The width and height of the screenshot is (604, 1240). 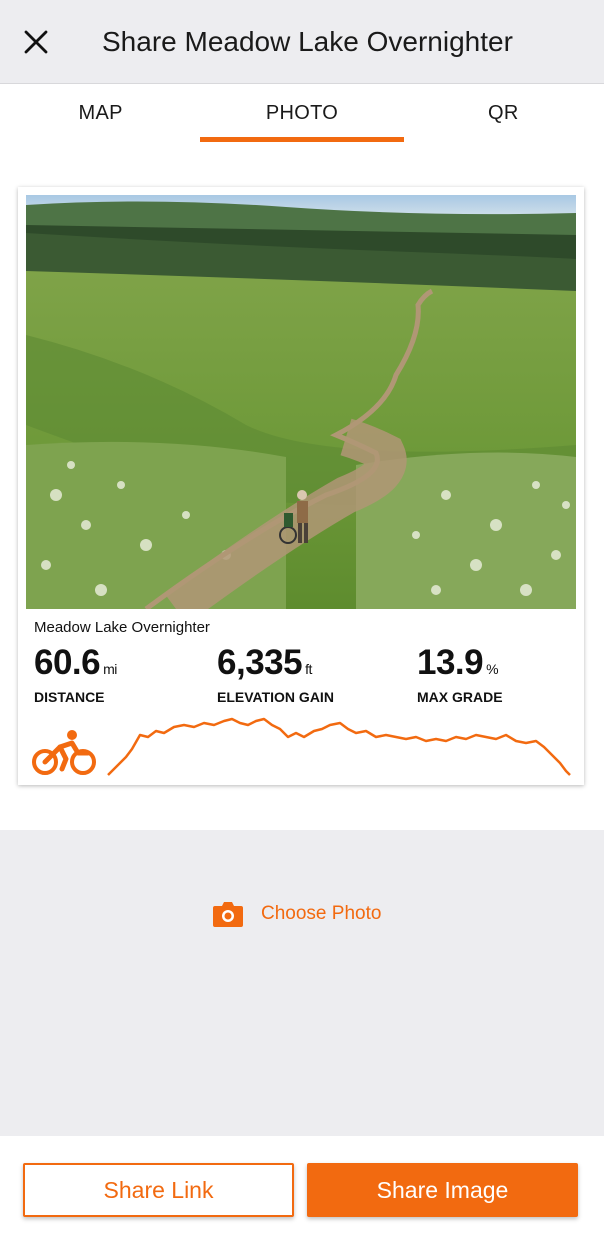 I want to click on page-title: Share Meadow Lake Overnighter, so click(x=307, y=41).